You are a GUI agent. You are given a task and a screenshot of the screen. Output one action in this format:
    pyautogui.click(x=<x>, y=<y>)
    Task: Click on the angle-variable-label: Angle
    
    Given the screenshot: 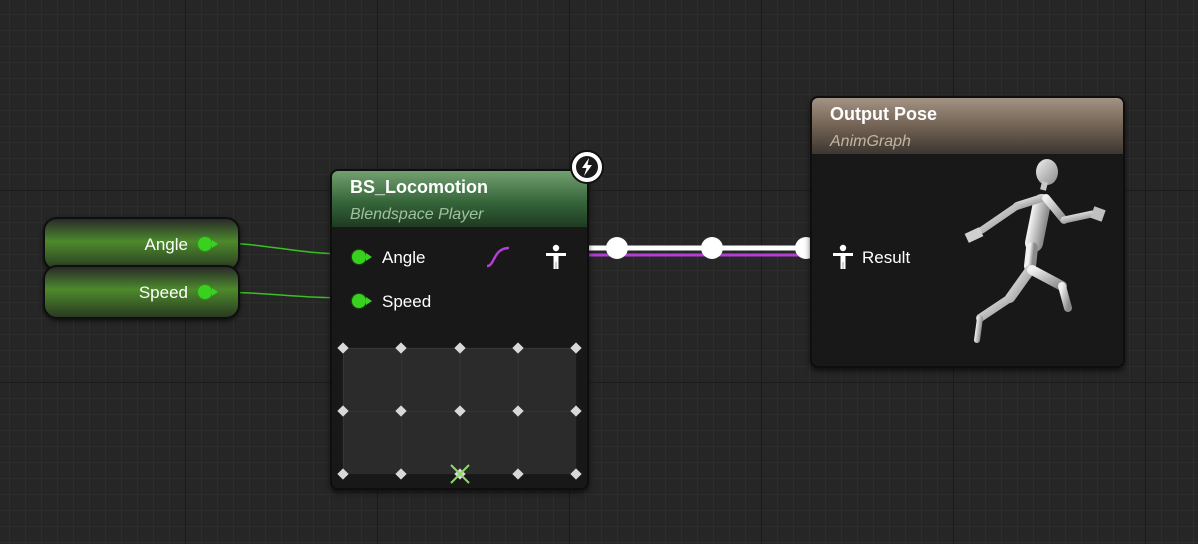 What is the action you would take?
    pyautogui.click(x=166, y=244)
    